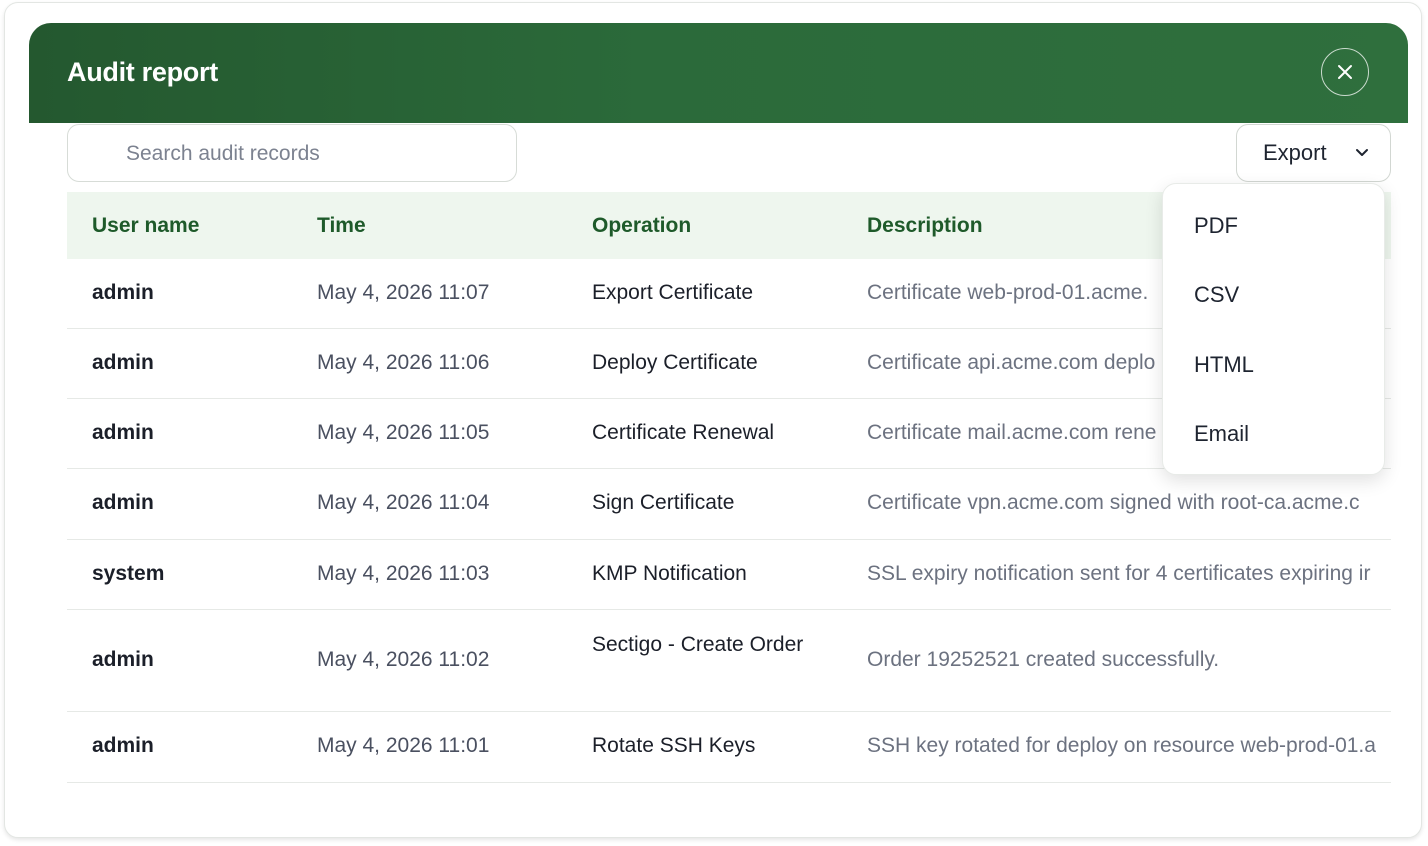 The width and height of the screenshot is (1428, 846). What do you see at coordinates (1043, 659) in the screenshot?
I see `cell-description: Order 19252521 created successfully.` at bounding box center [1043, 659].